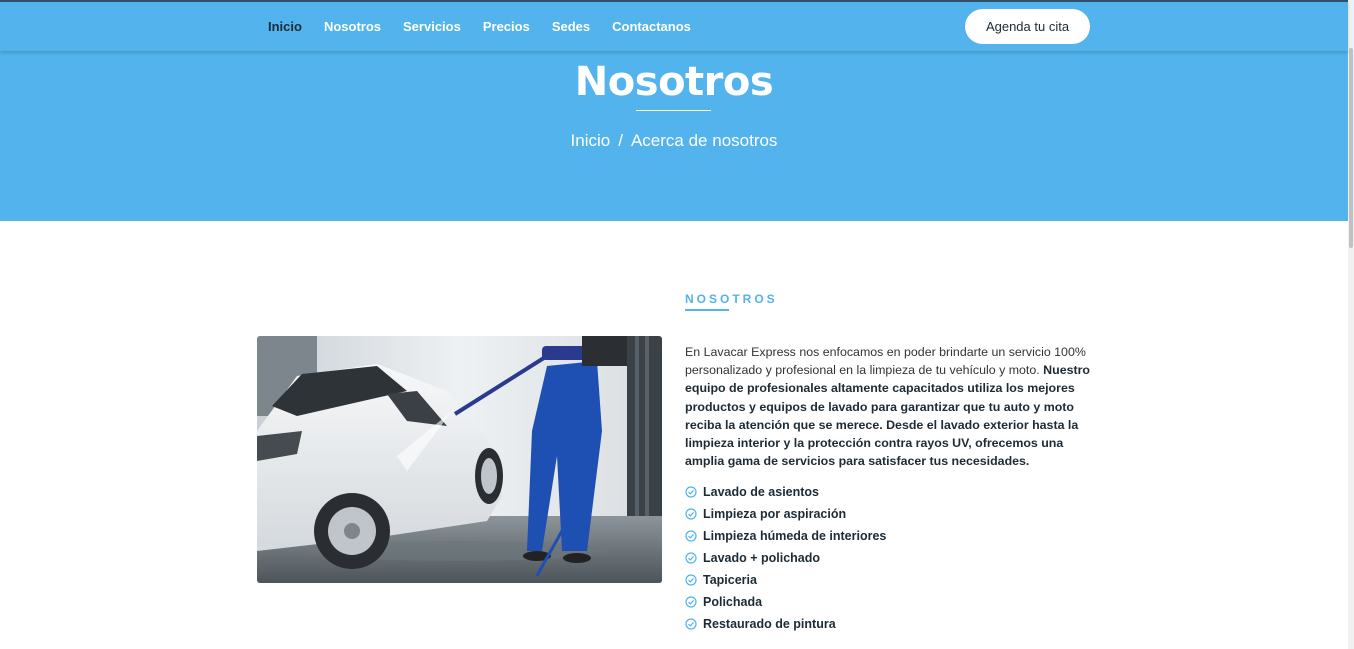  What do you see at coordinates (785, 602) in the screenshot?
I see `feature-item: Polichada` at bounding box center [785, 602].